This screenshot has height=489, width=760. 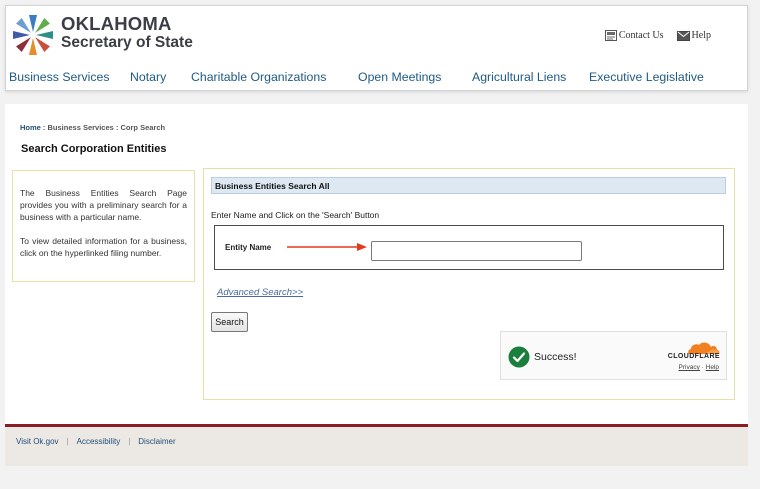 I want to click on footer-visit-okgov: Visit Ok.gov, so click(x=37, y=441).